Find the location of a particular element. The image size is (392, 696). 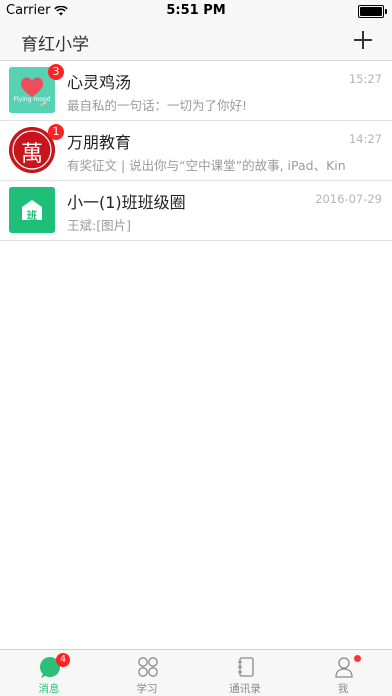

conversation-time: 15:27 is located at coordinates (365, 79).